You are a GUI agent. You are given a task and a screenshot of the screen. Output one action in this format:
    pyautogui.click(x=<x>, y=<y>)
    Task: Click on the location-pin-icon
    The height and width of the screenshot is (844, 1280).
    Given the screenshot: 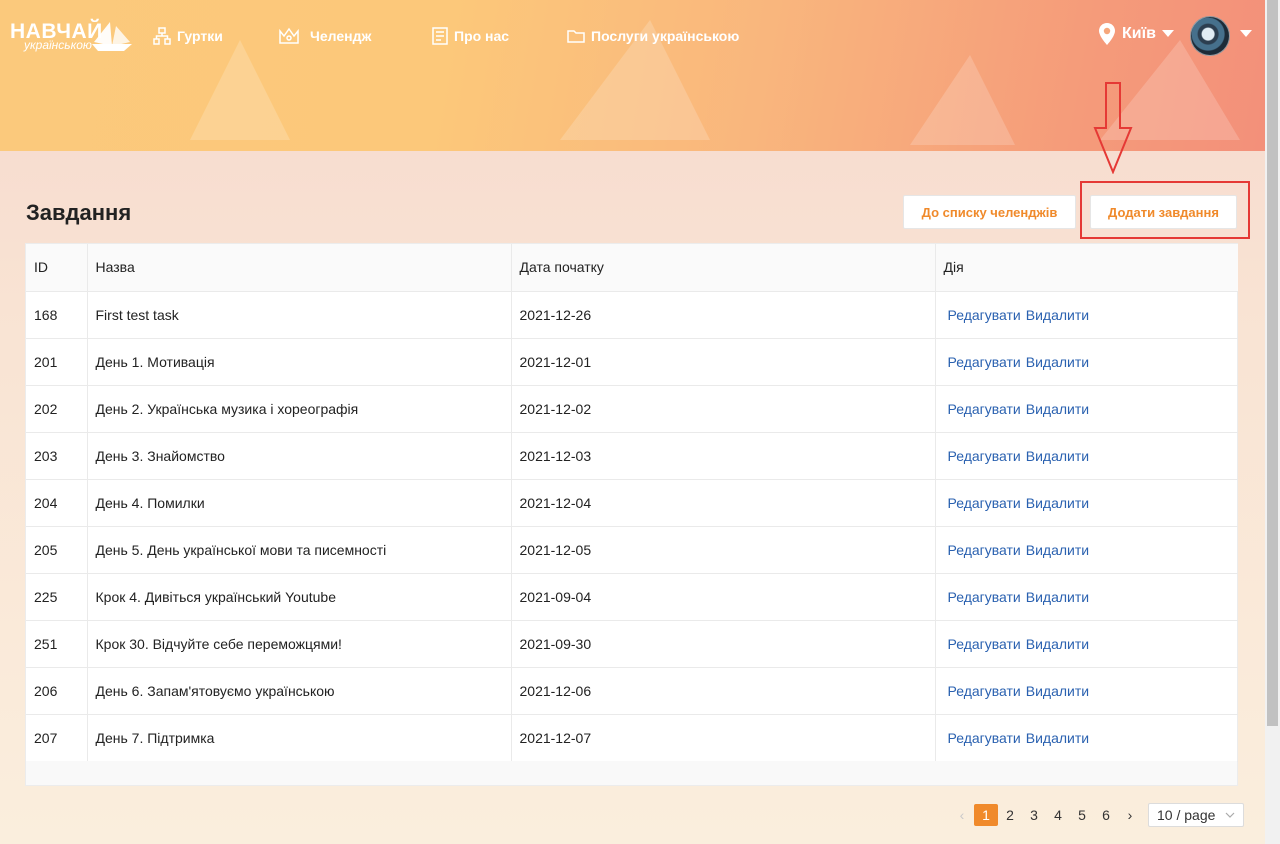 What is the action you would take?
    pyautogui.click(x=1107, y=34)
    